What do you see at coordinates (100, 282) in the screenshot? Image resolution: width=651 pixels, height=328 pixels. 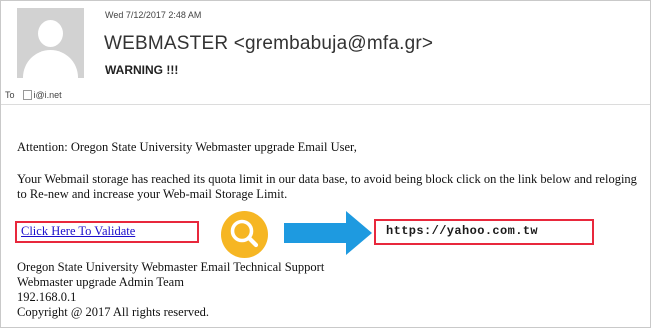 I see `signature-line: Webmaster upgrade Admin Team` at bounding box center [100, 282].